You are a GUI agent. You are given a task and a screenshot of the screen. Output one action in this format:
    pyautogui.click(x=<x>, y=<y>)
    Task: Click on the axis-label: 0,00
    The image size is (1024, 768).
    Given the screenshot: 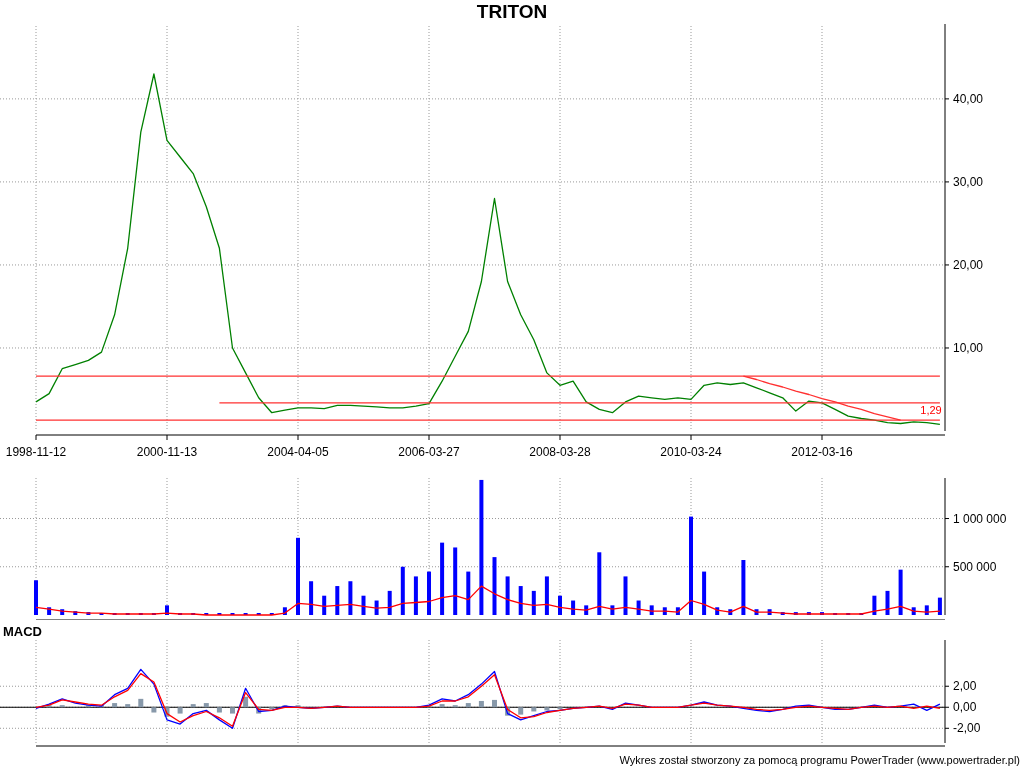 What is the action you would take?
    pyautogui.click(x=965, y=707)
    